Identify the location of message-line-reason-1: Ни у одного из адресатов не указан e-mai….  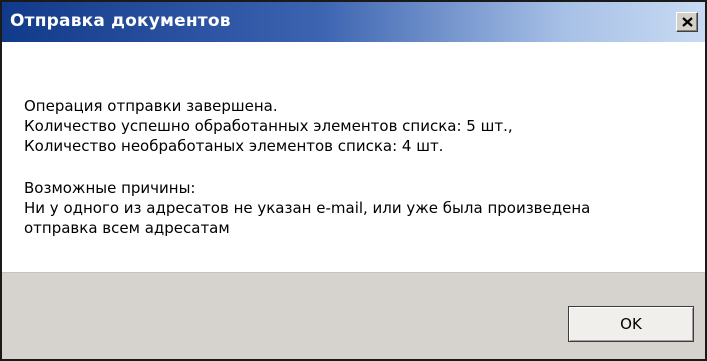
(307, 208).